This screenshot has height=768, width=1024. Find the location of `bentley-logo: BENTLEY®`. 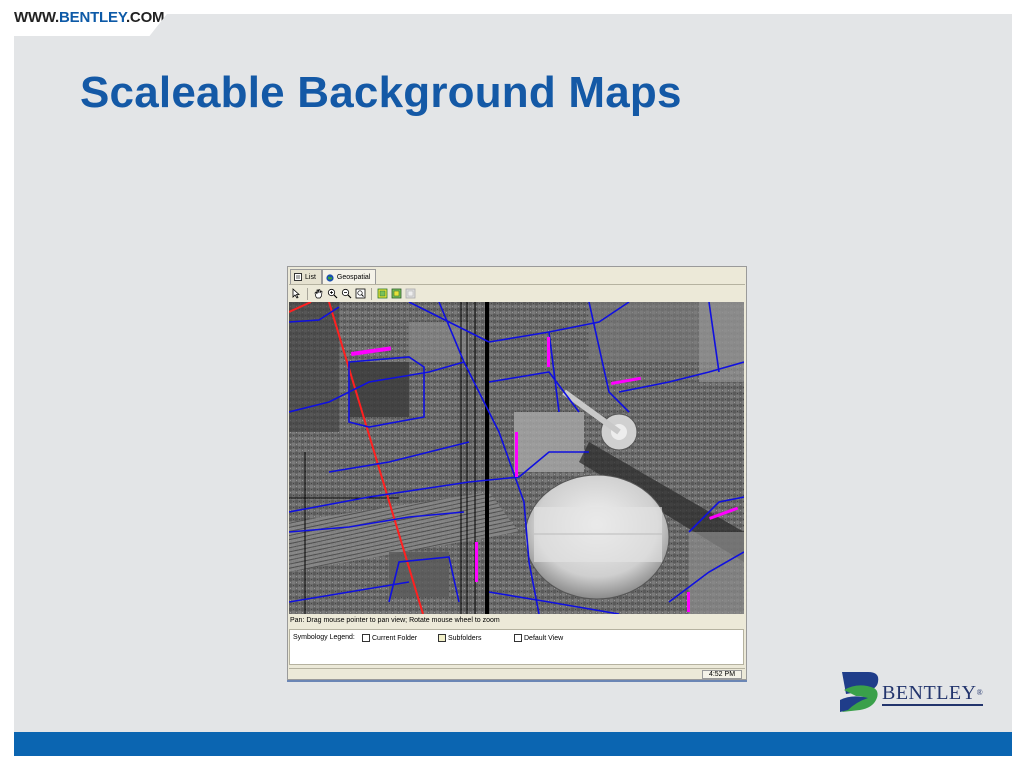

bentley-logo: BENTLEY® is located at coordinates (913, 692).